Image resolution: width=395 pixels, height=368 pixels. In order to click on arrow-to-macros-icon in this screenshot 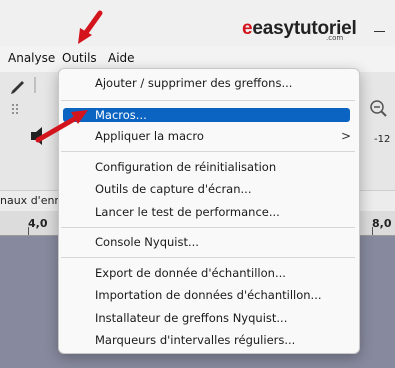, I will do `click(61, 126)`.